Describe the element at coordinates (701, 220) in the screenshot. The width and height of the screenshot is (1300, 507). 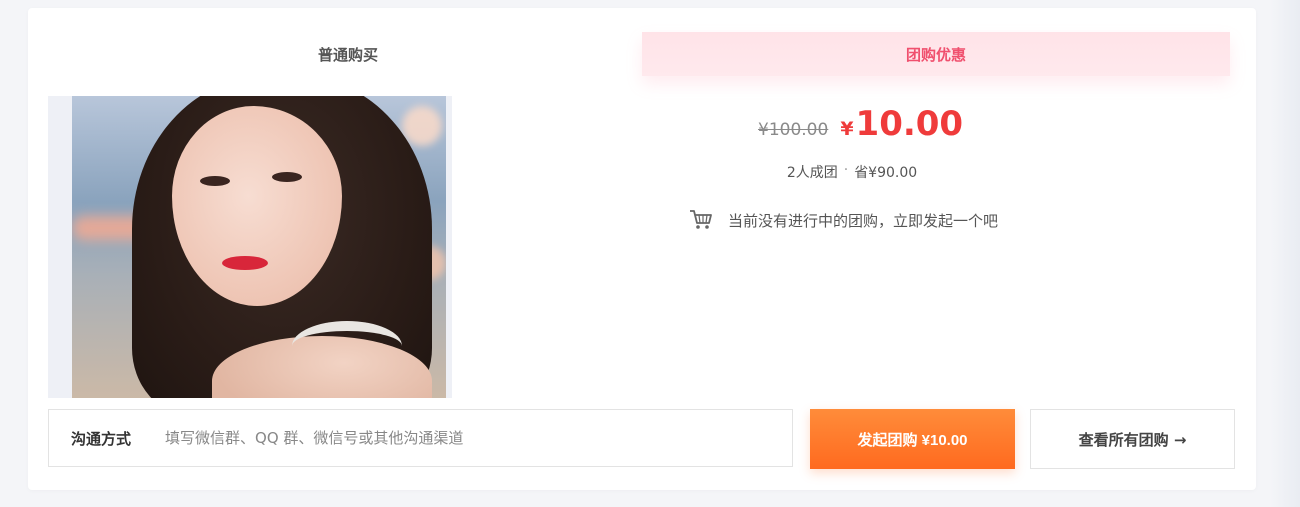
I see `cart-icon` at that location.